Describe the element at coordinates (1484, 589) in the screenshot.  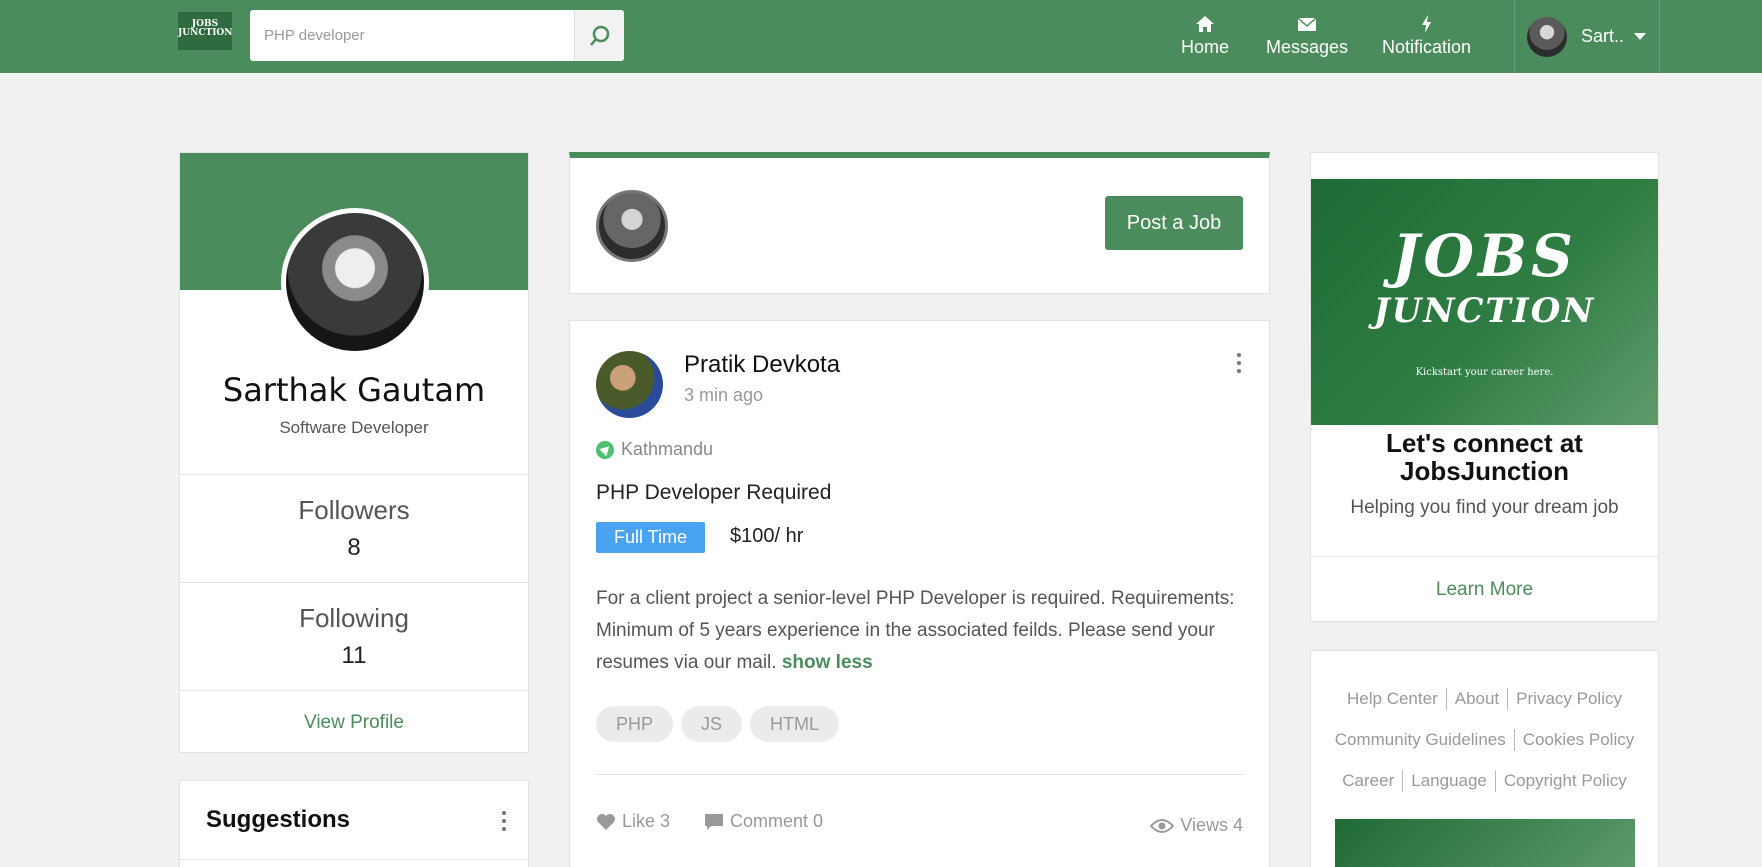
I see `learn-more-link: Learn More` at that location.